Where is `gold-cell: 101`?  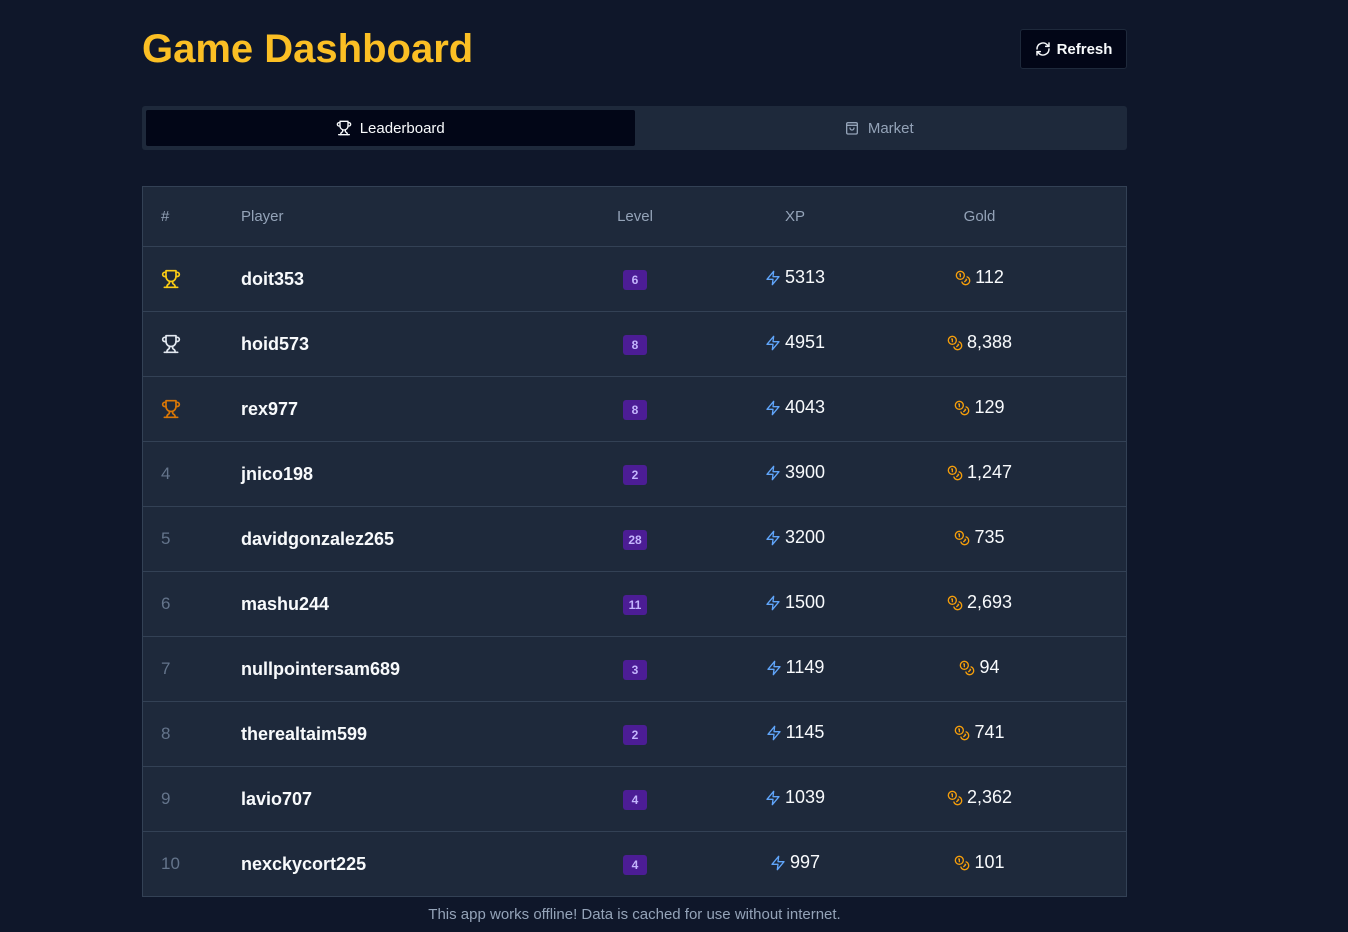 gold-cell: 101 is located at coordinates (999, 864).